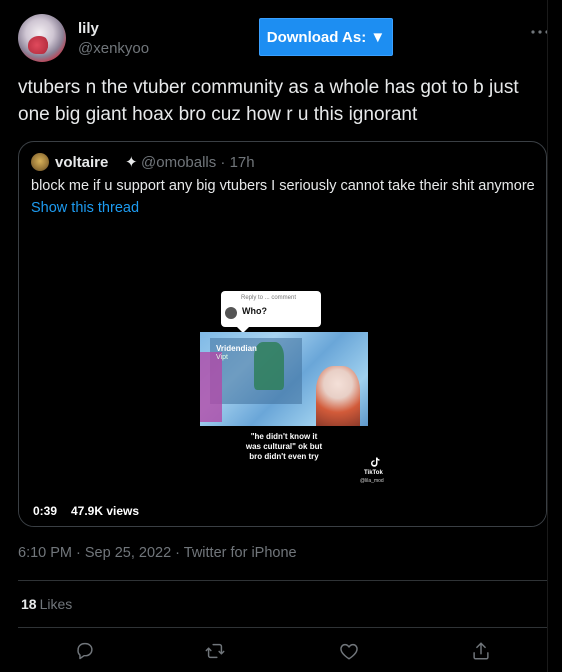  Describe the element at coordinates (375, 462) in the screenshot. I see `tiktok-icon` at that location.